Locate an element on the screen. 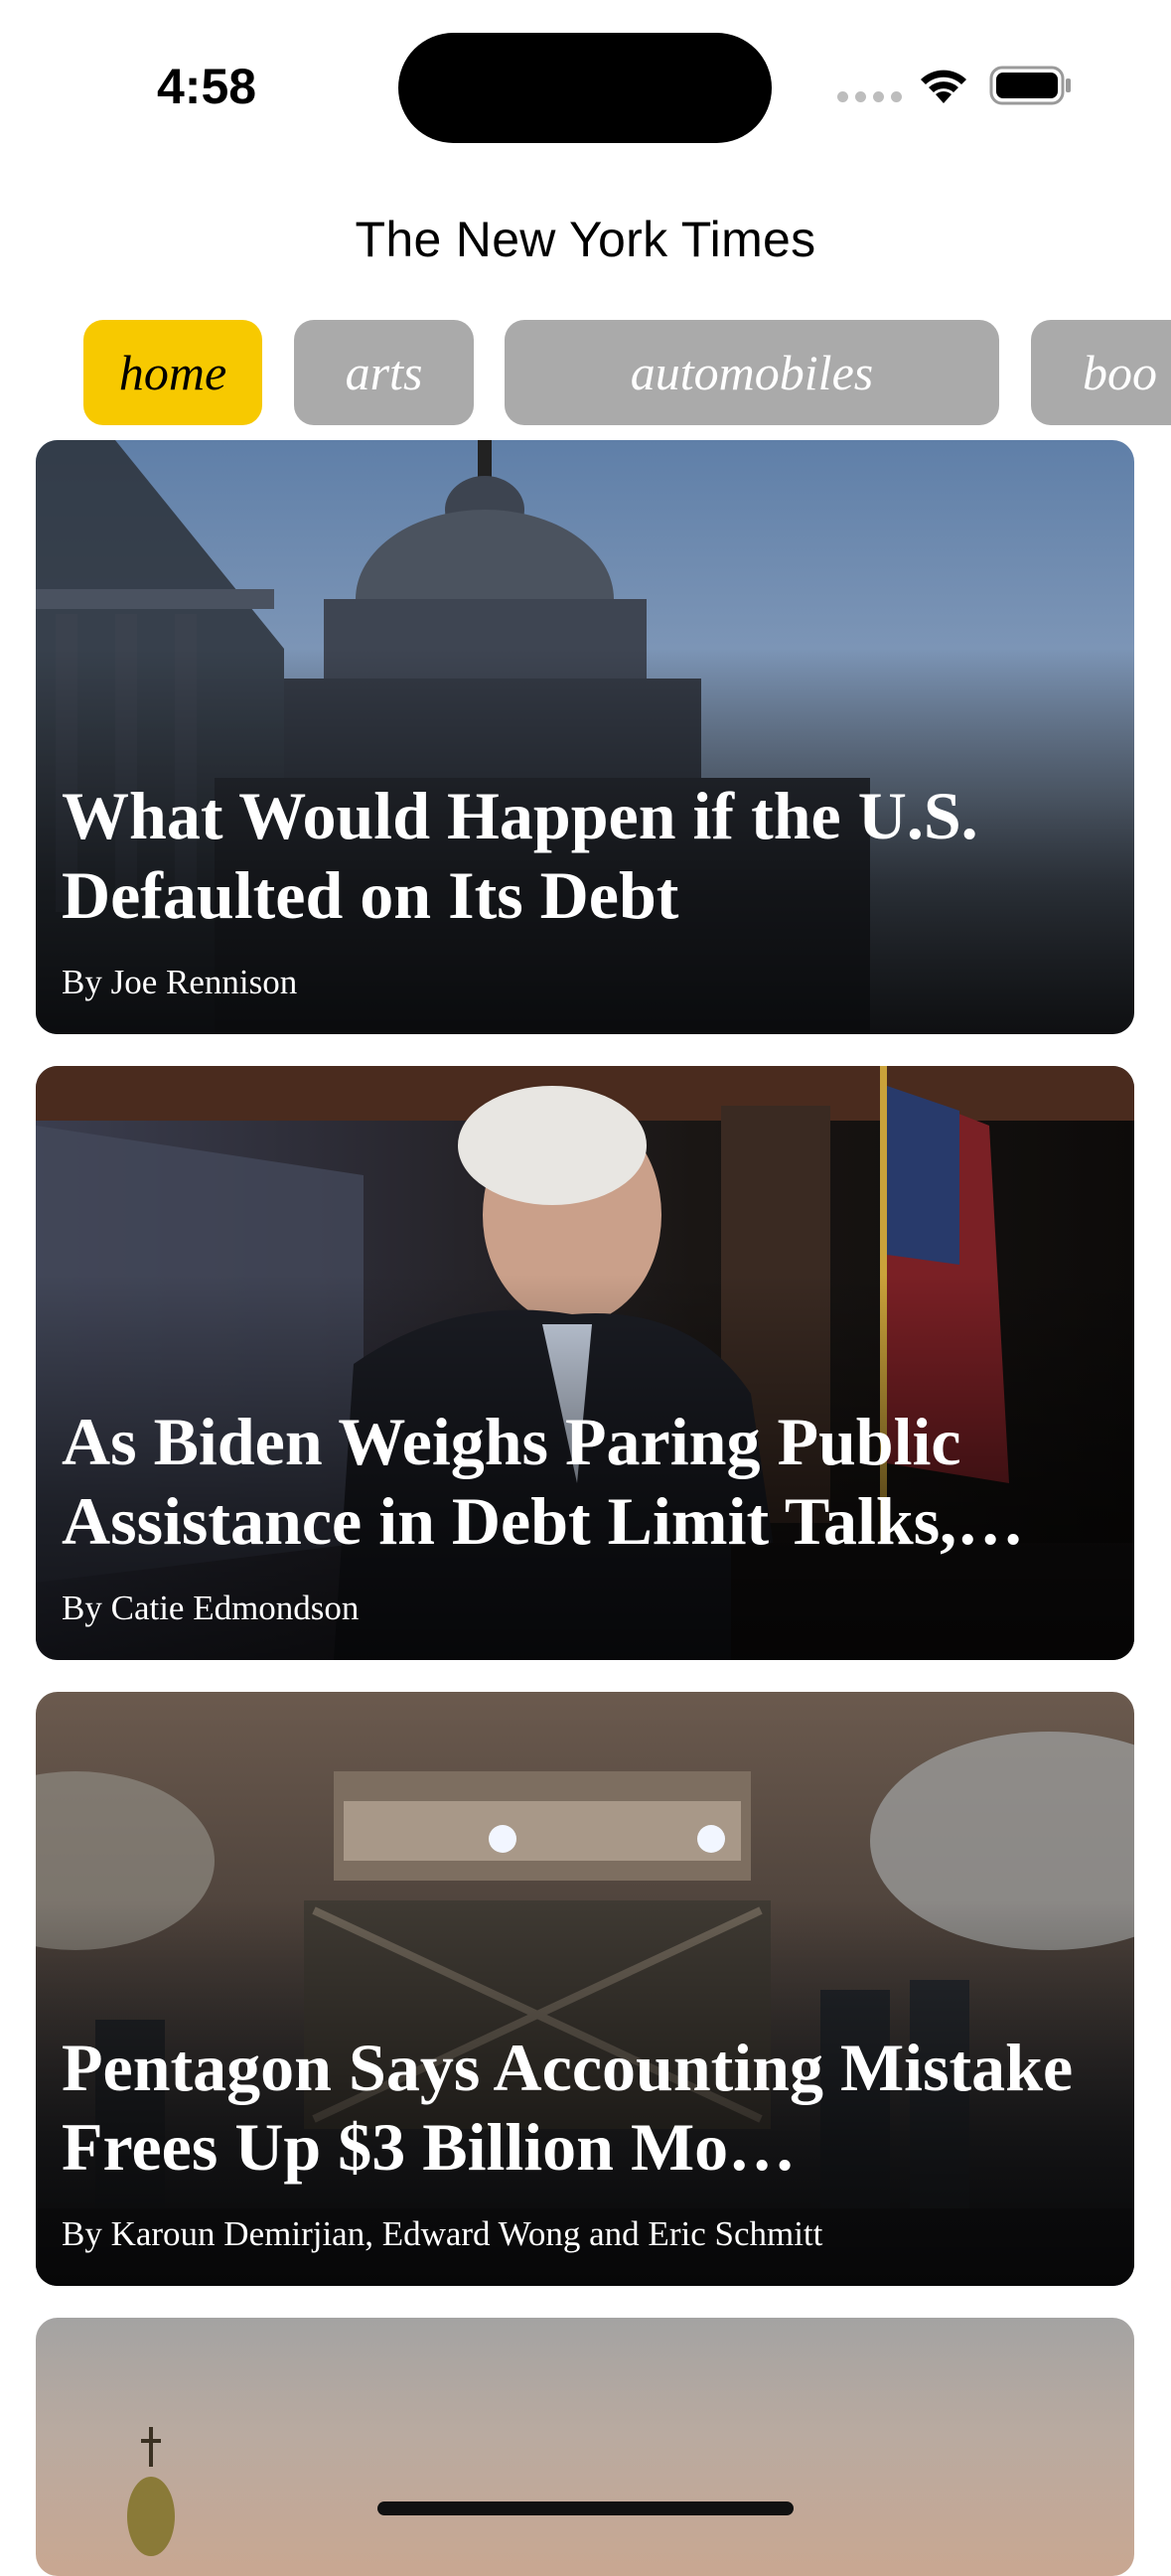  article-byline: By Joe Rennison is located at coordinates (180, 982).